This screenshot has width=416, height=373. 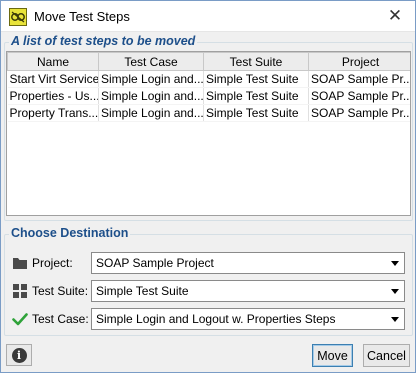 I want to click on checkmark-icon, so click(x=20, y=319).